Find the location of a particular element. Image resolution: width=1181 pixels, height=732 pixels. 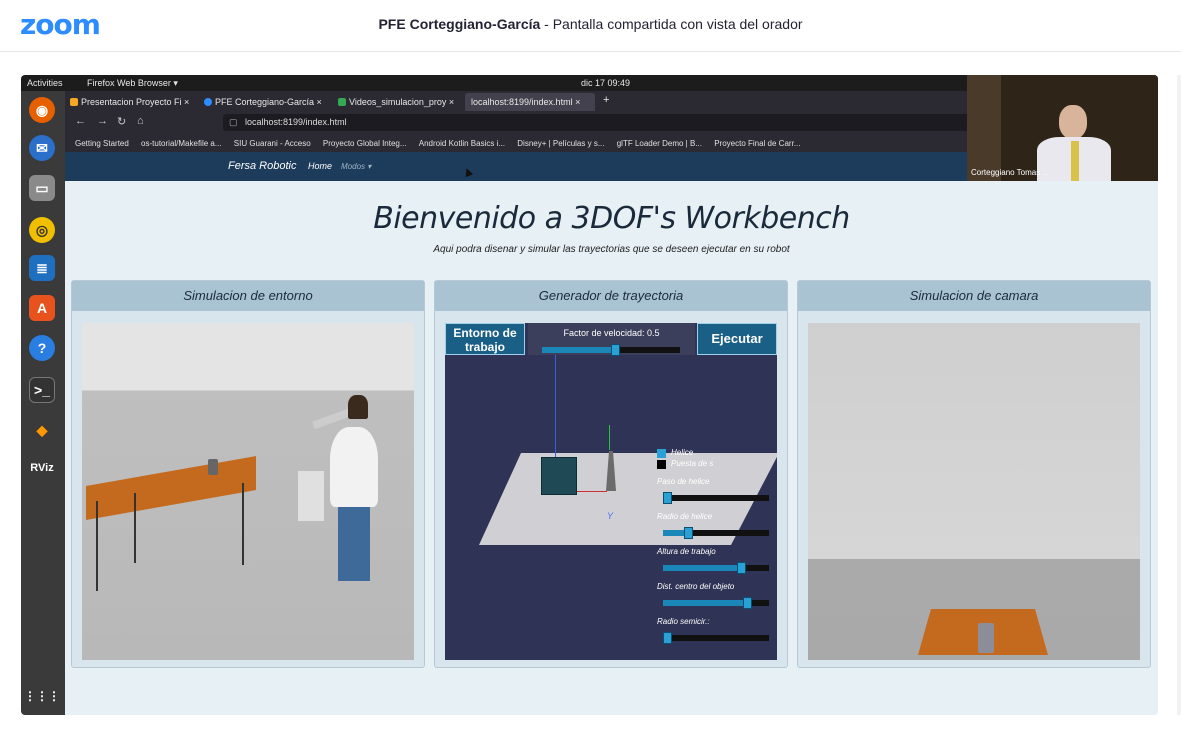

bookmark-item: Getting Started is located at coordinates (102, 143).